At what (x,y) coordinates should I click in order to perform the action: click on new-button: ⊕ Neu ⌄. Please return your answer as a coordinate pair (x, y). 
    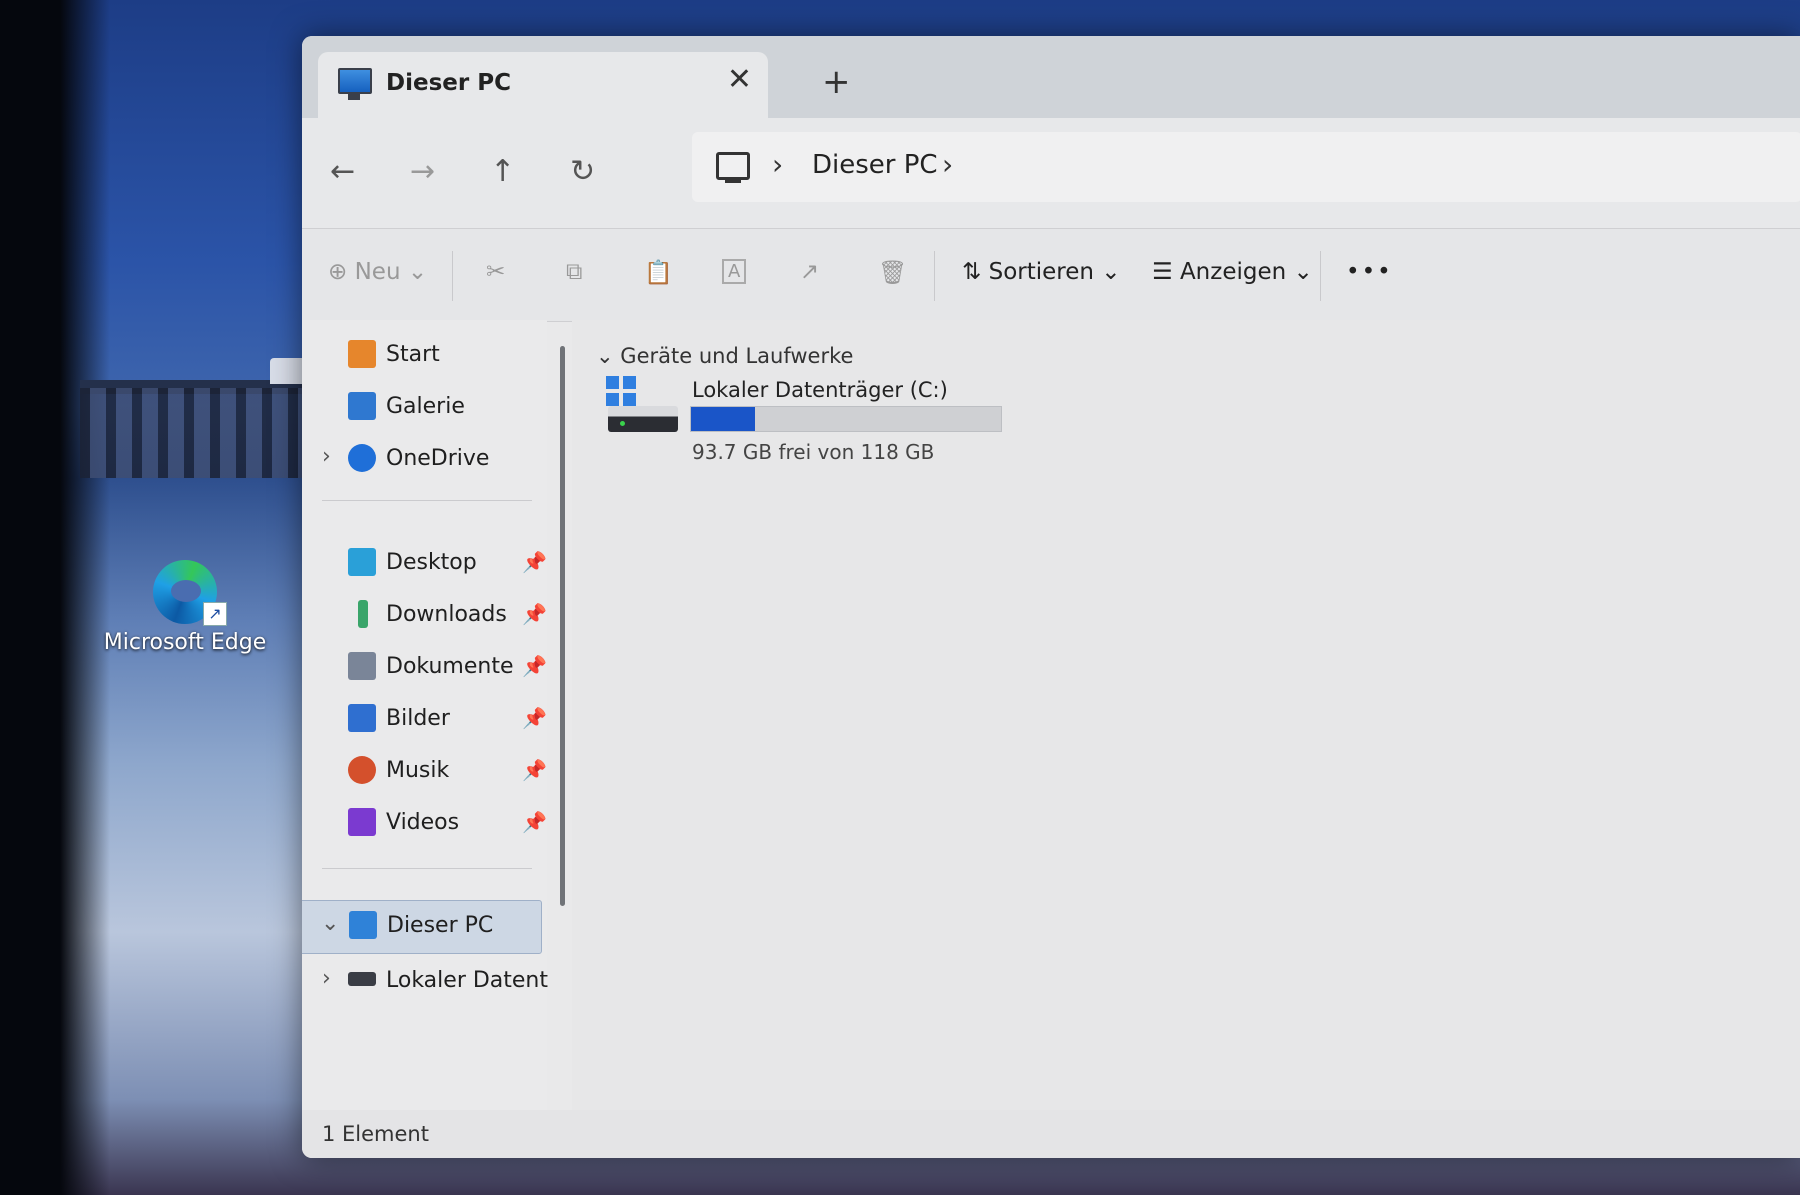
    Looking at the image, I should click on (377, 272).